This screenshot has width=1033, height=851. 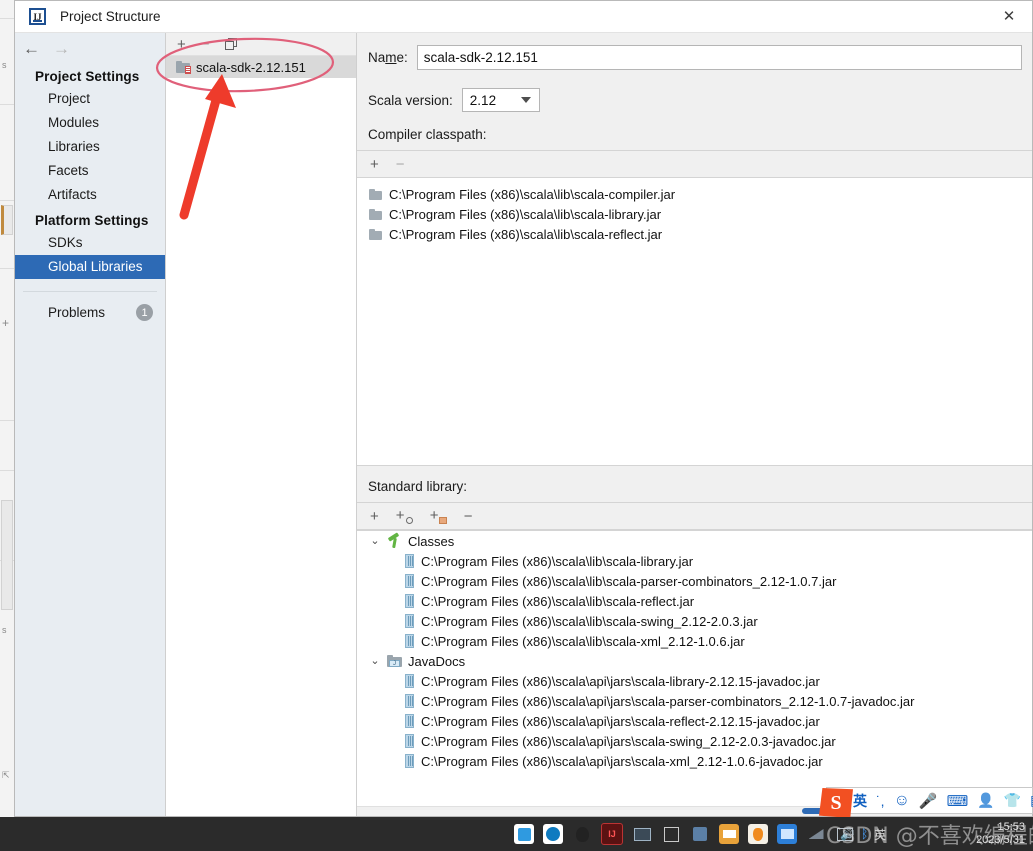 I want to click on mic-icon: 🎤, so click(x=928, y=801).